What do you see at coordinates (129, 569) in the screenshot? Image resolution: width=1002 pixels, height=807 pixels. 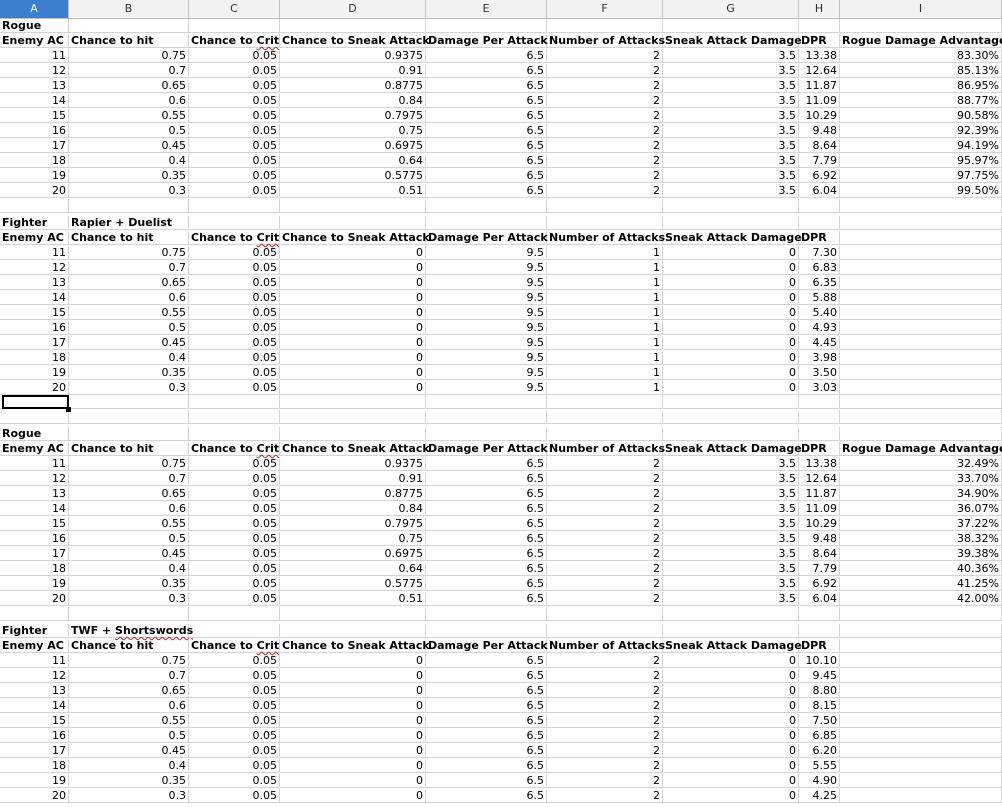 I see `cell-chance-to-hit: 0.4` at bounding box center [129, 569].